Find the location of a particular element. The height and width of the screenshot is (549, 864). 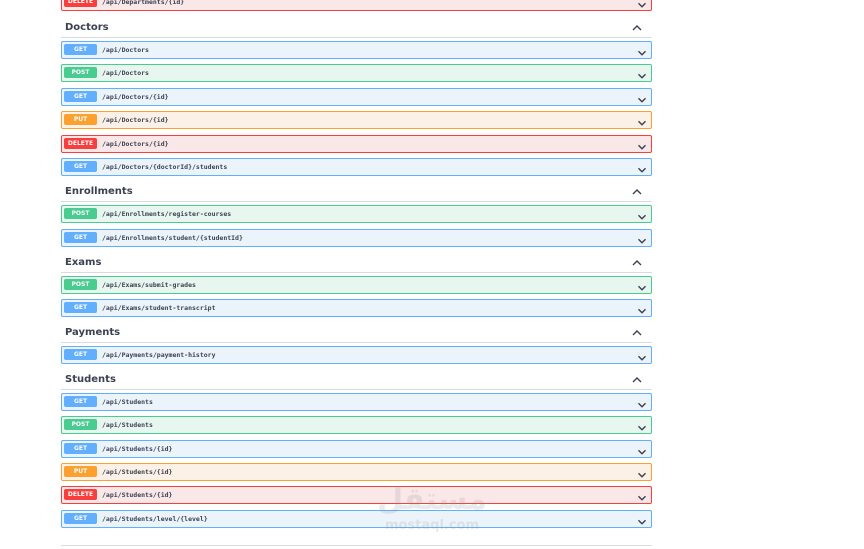

tag-title-payments: Payments is located at coordinates (92, 333).